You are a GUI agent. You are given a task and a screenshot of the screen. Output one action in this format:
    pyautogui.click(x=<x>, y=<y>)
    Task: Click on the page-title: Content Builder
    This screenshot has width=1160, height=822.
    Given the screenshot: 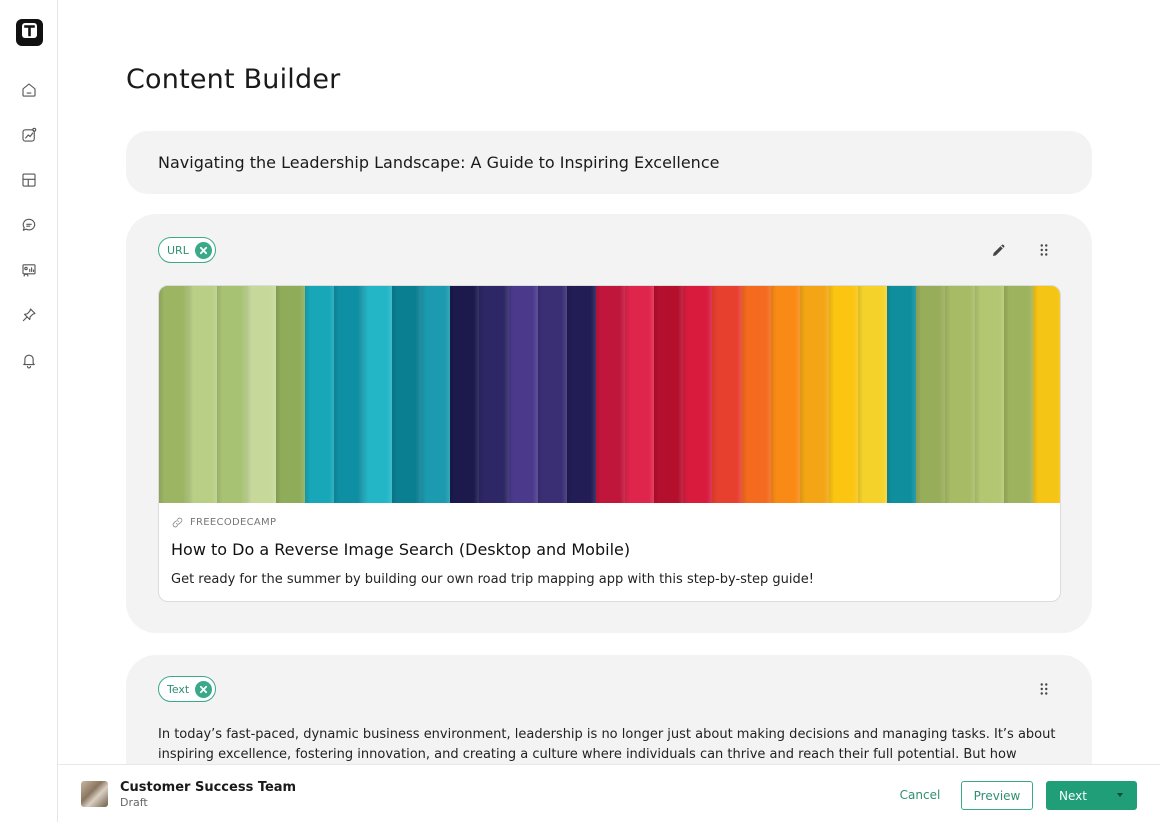 What is the action you would take?
    pyautogui.click(x=233, y=79)
    